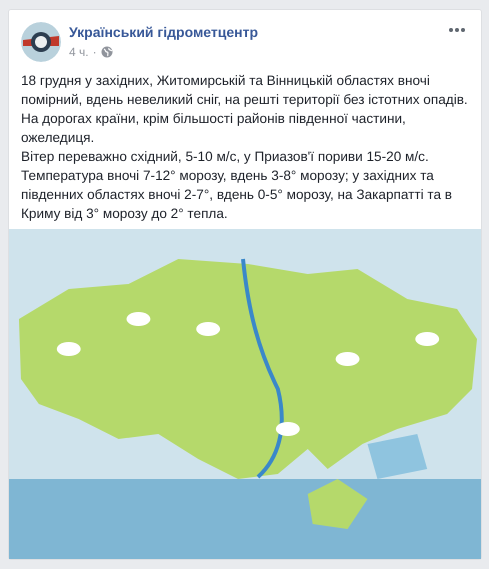 The image size is (489, 569). Describe the element at coordinates (163, 32) in the screenshot. I see `page-name-link: Український гідрометцентр` at that location.